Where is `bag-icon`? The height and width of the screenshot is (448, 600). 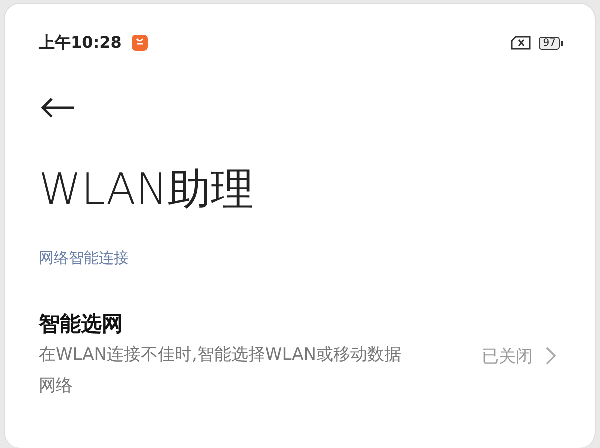 bag-icon is located at coordinates (140, 43).